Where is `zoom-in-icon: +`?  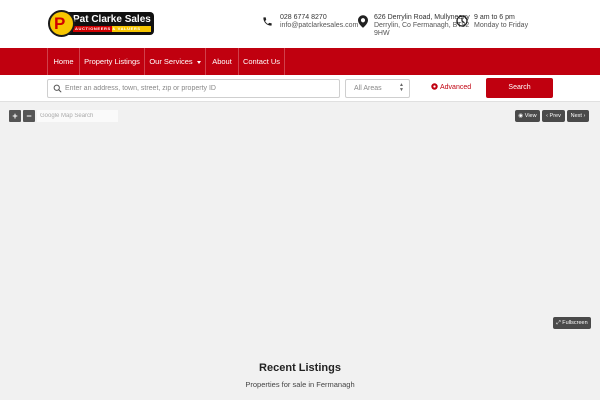 zoom-in-icon: + is located at coordinates (15, 116).